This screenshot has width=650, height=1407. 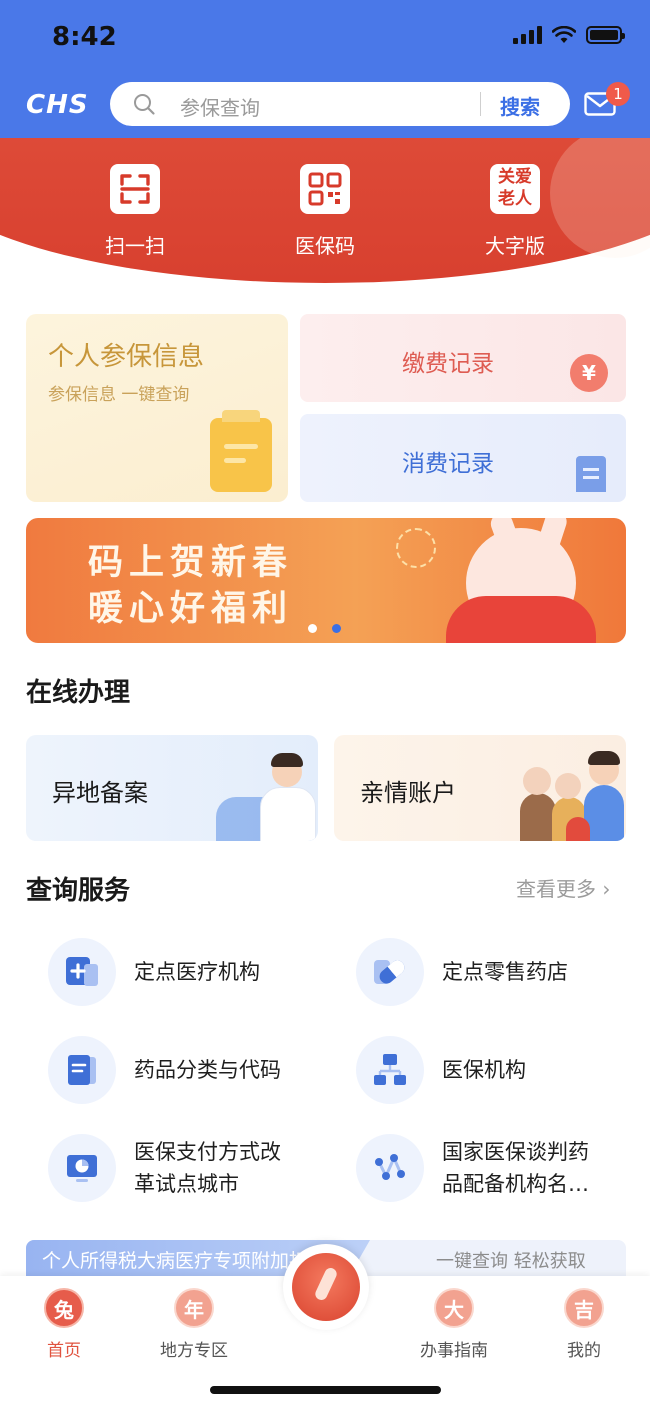 I want to click on banner-headline-2: 暖心好福利, so click(x=191, y=608).